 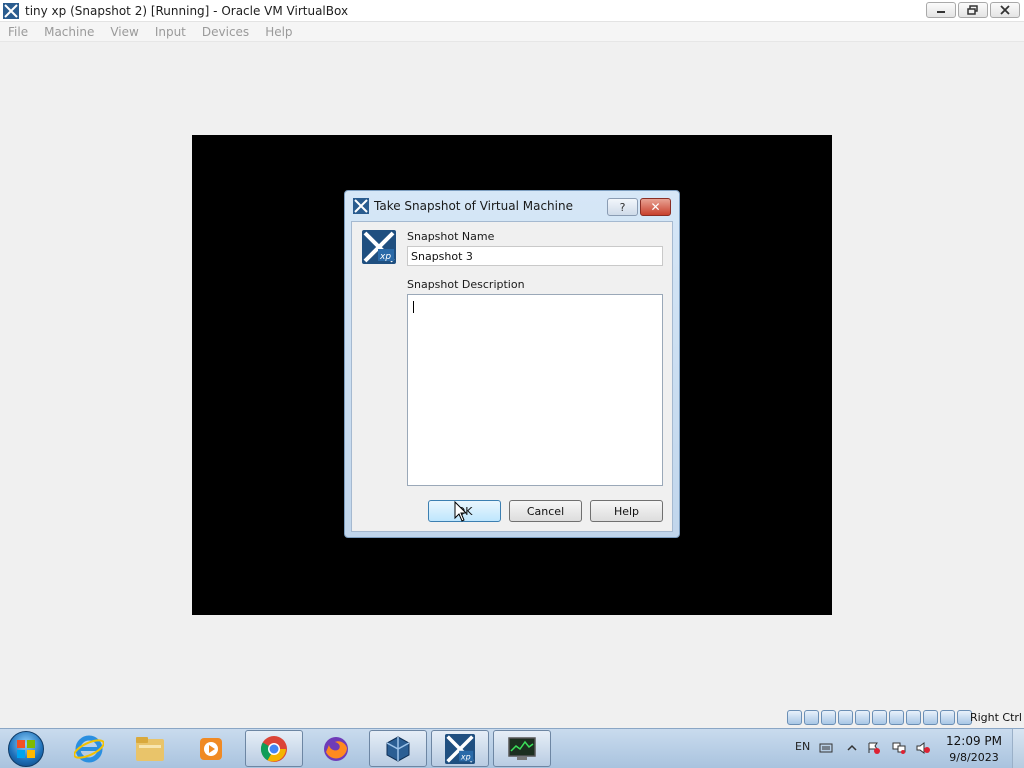 What do you see at coordinates (802, 746) in the screenshot?
I see `language-indicator: EN` at bounding box center [802, 746].